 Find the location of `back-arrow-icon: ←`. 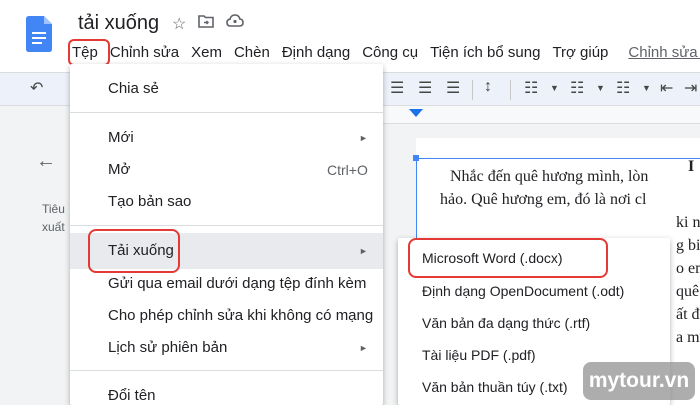

back-arrow-icon: ← is located at coordinates (46, 161).